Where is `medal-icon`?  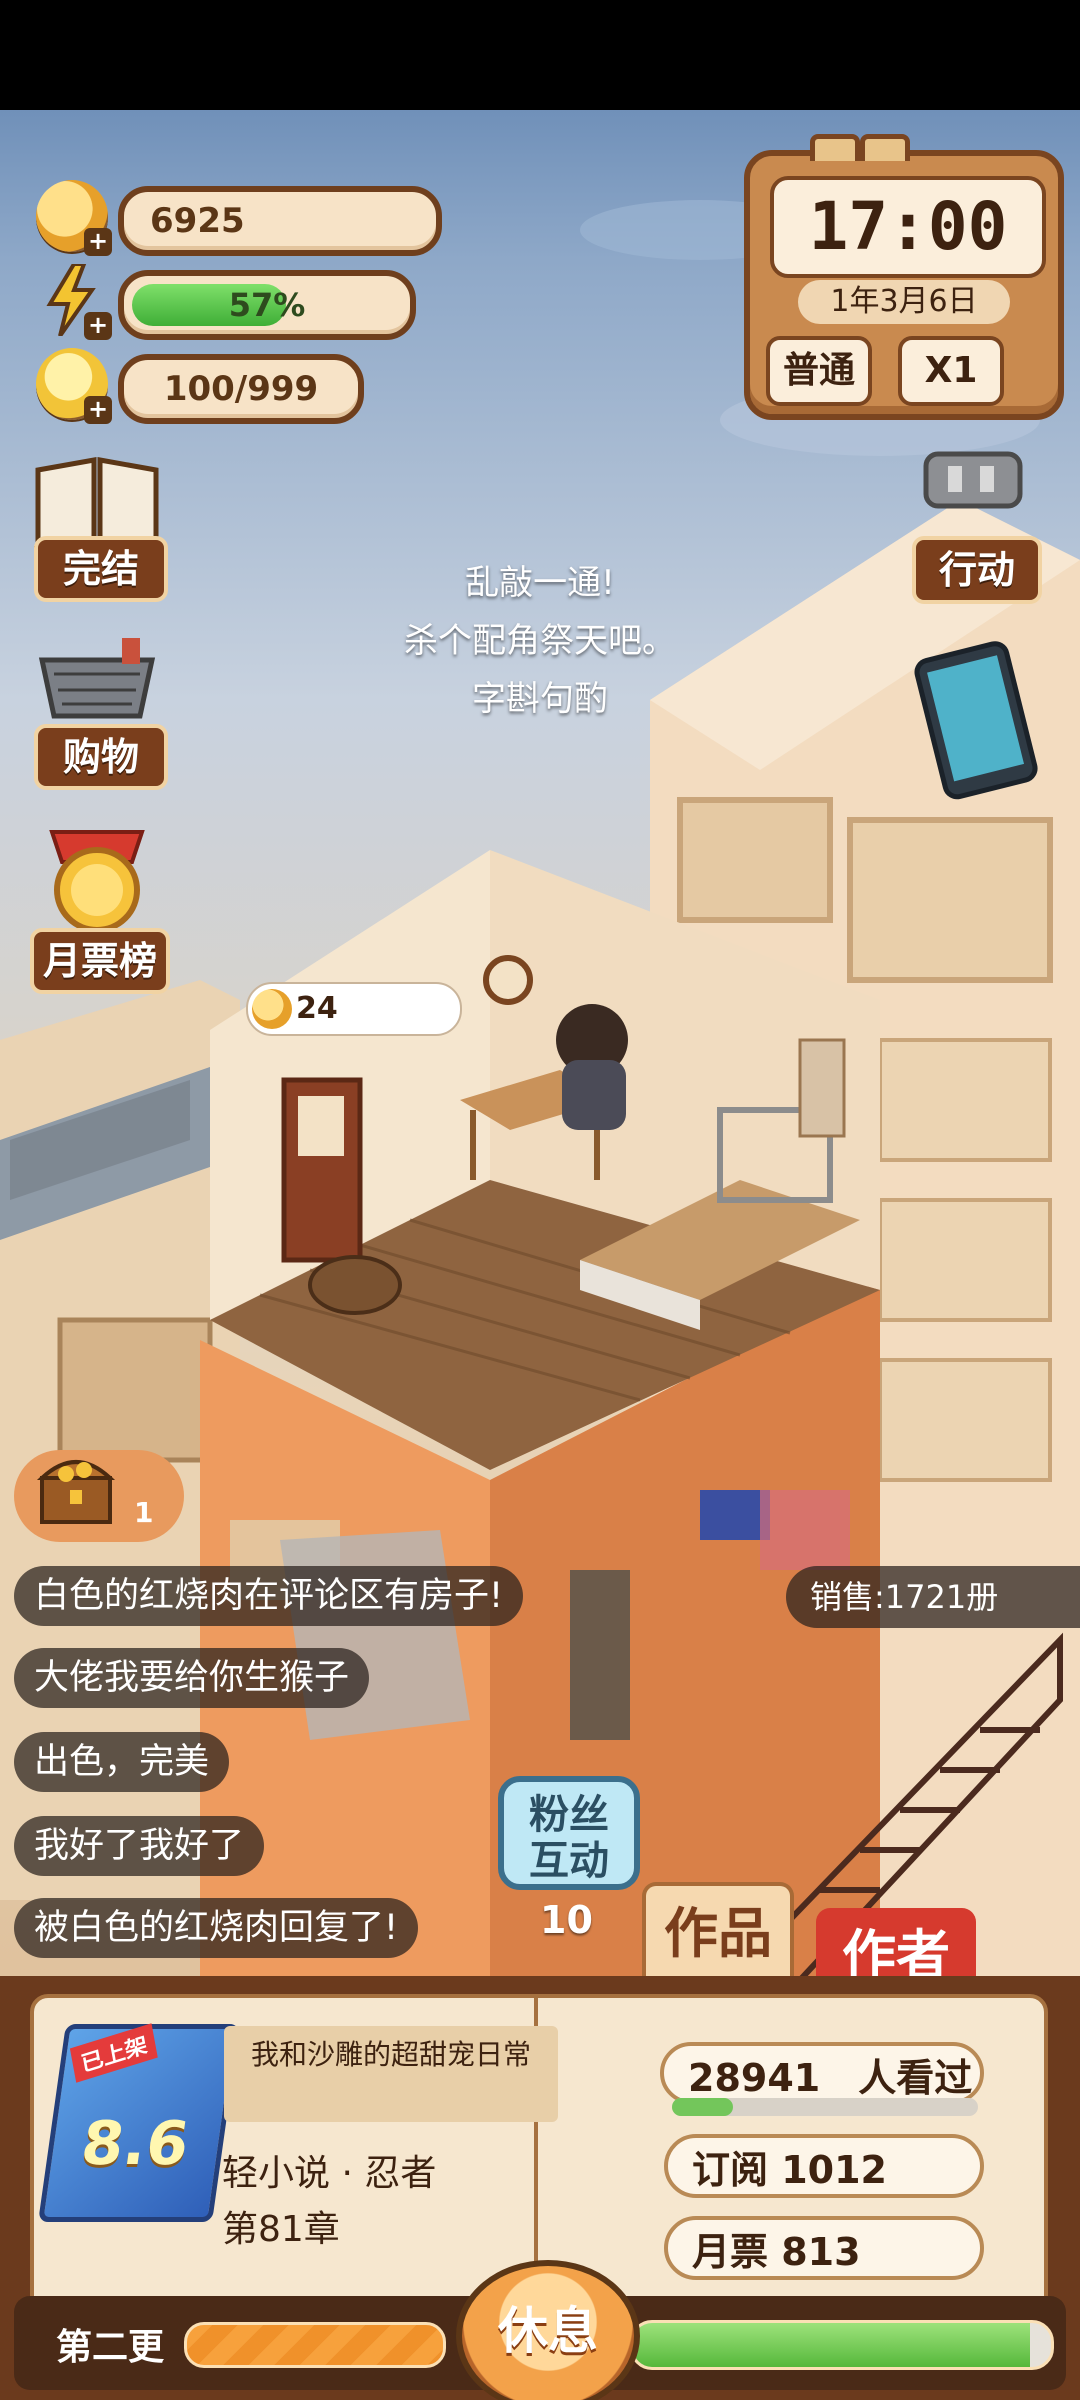
medal-icon is located at coordinates (97, 881).